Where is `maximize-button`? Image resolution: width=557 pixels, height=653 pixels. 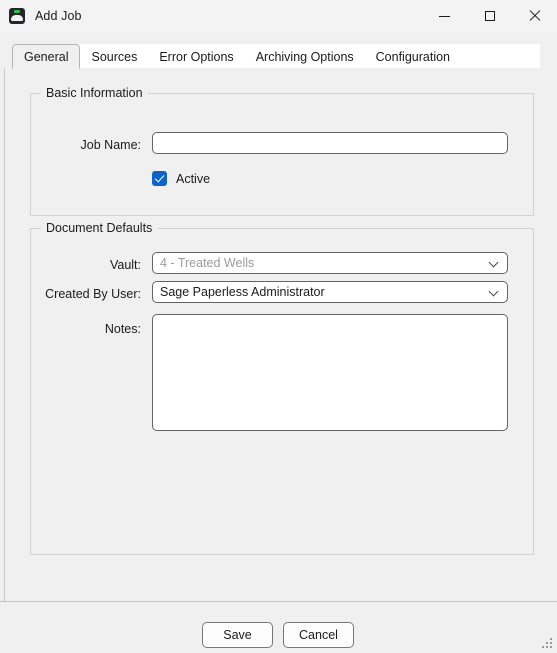
maximize-button is located at coordinates (489, 16).